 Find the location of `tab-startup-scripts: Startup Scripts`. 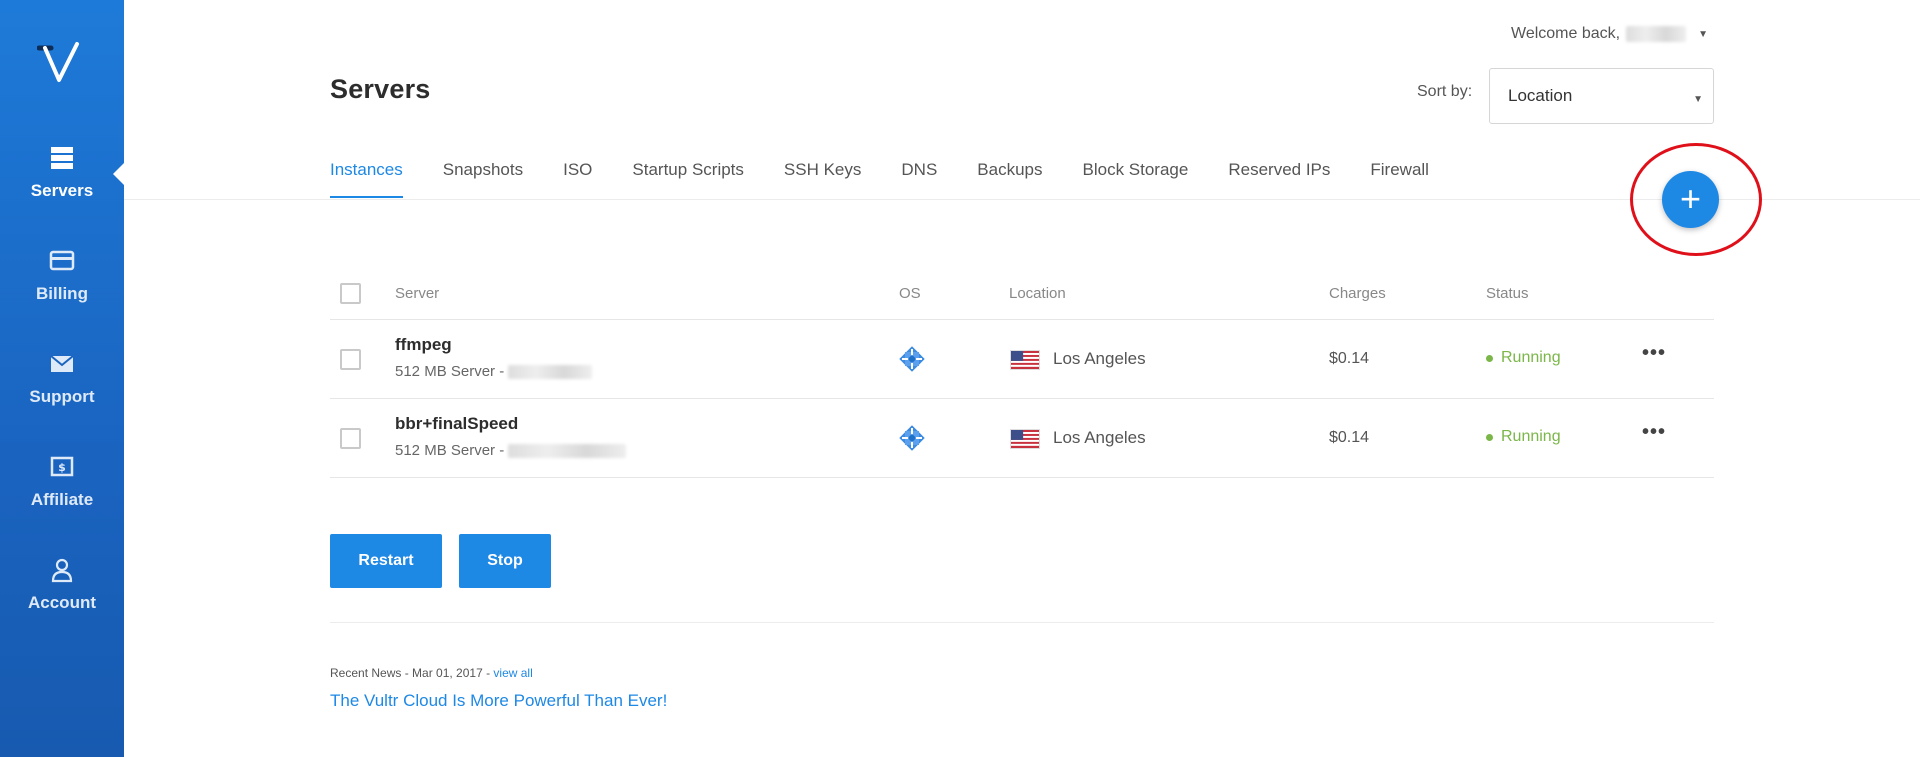

tab-startup-scripts: Startup Scripts is located at coordinates (688, 179).